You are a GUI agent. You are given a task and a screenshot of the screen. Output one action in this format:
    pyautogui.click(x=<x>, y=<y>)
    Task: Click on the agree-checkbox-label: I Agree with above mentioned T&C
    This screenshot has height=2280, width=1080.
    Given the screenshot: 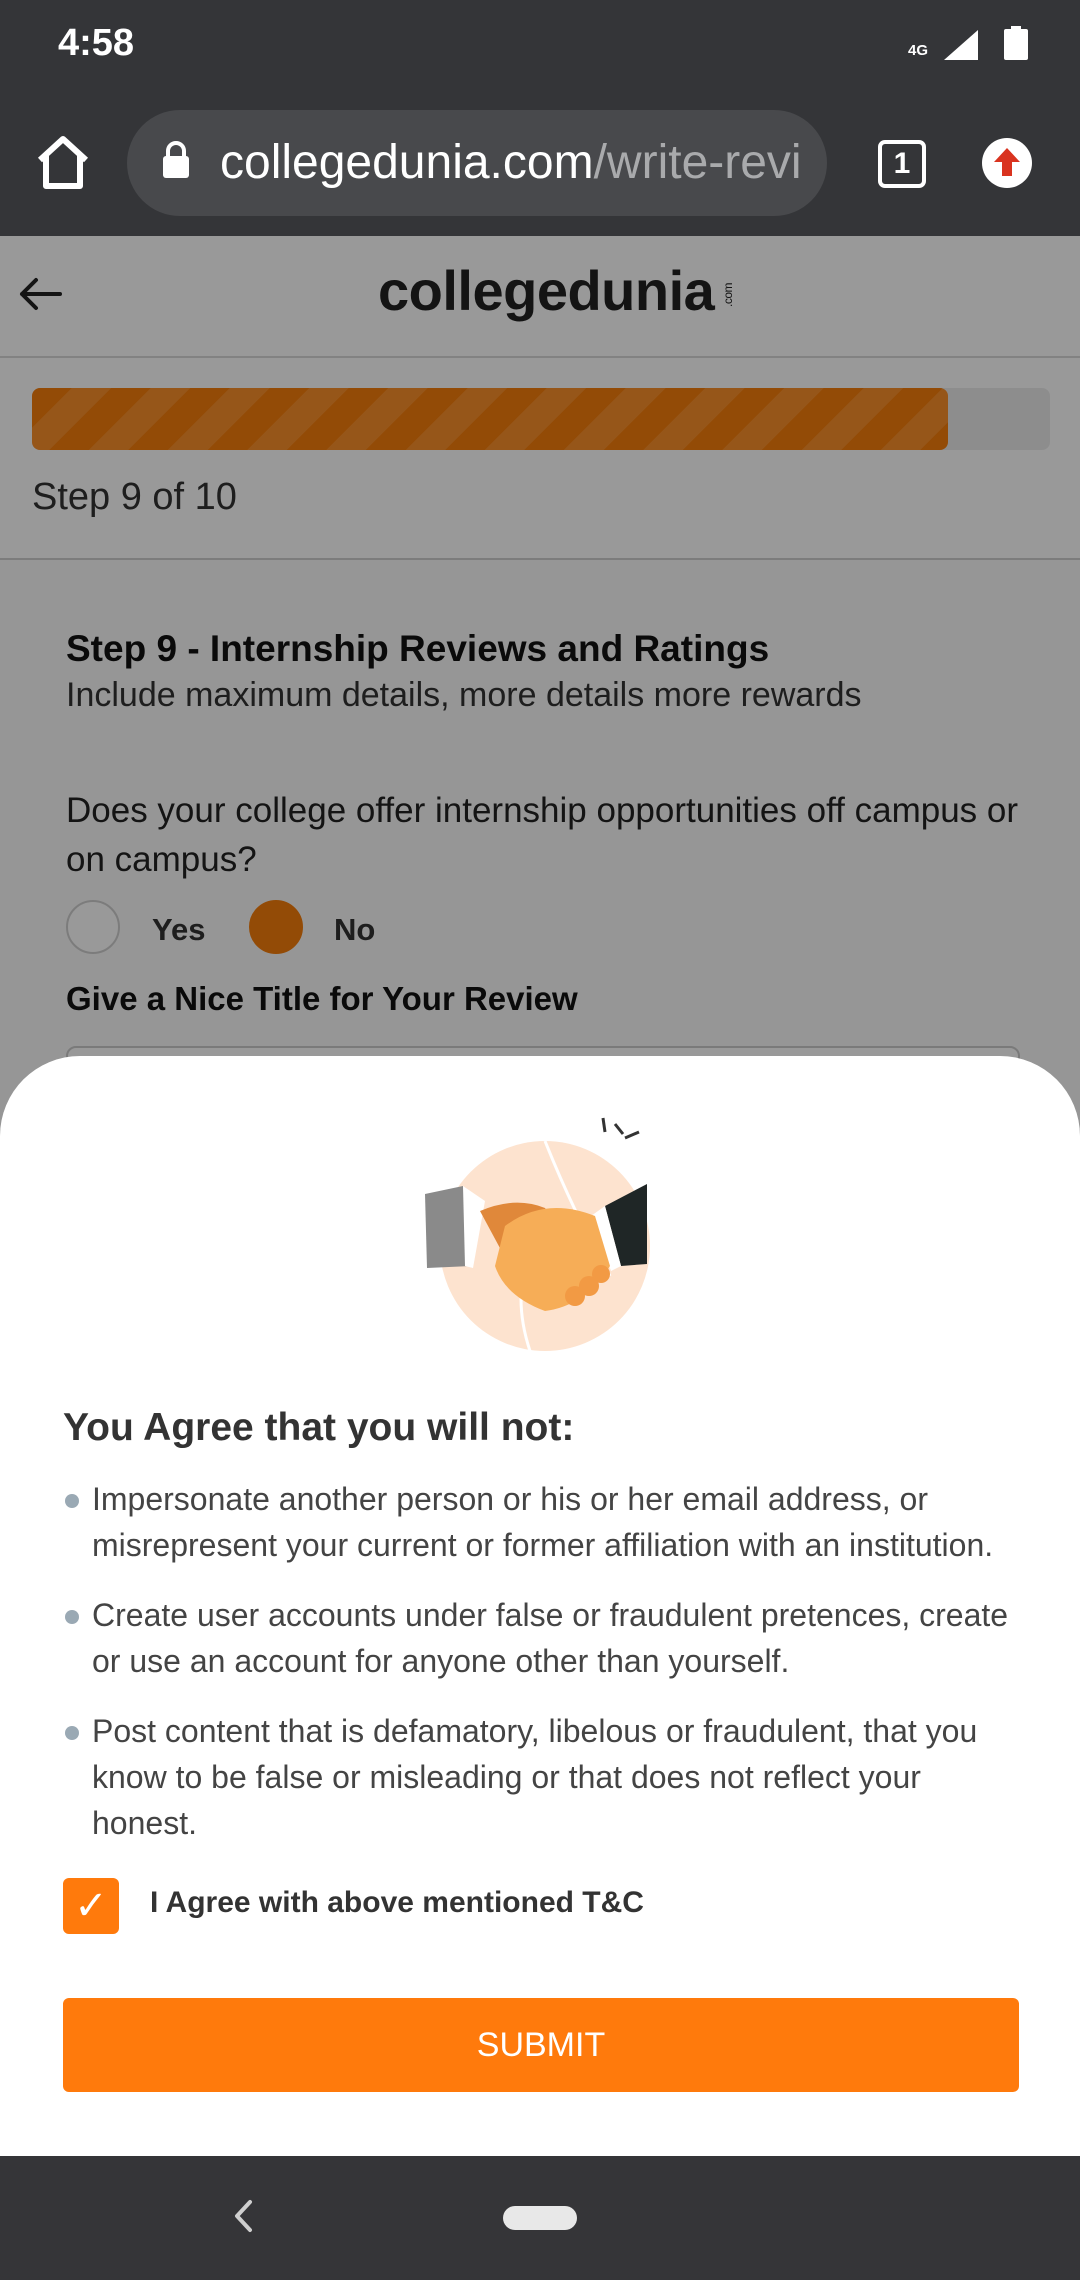 What is the action you would take?
    pyautogui.click(x=397, y=1903)
    